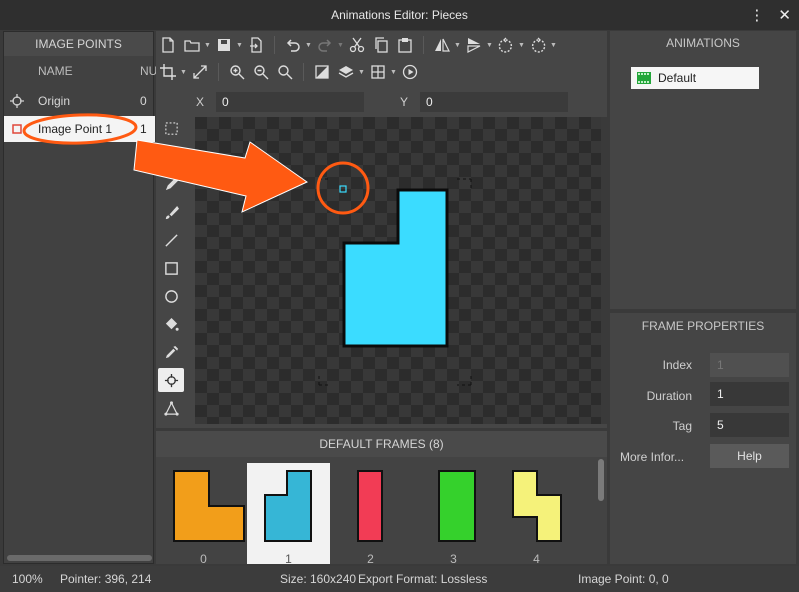  I want to click on index-label: Index, so click(677, 365).